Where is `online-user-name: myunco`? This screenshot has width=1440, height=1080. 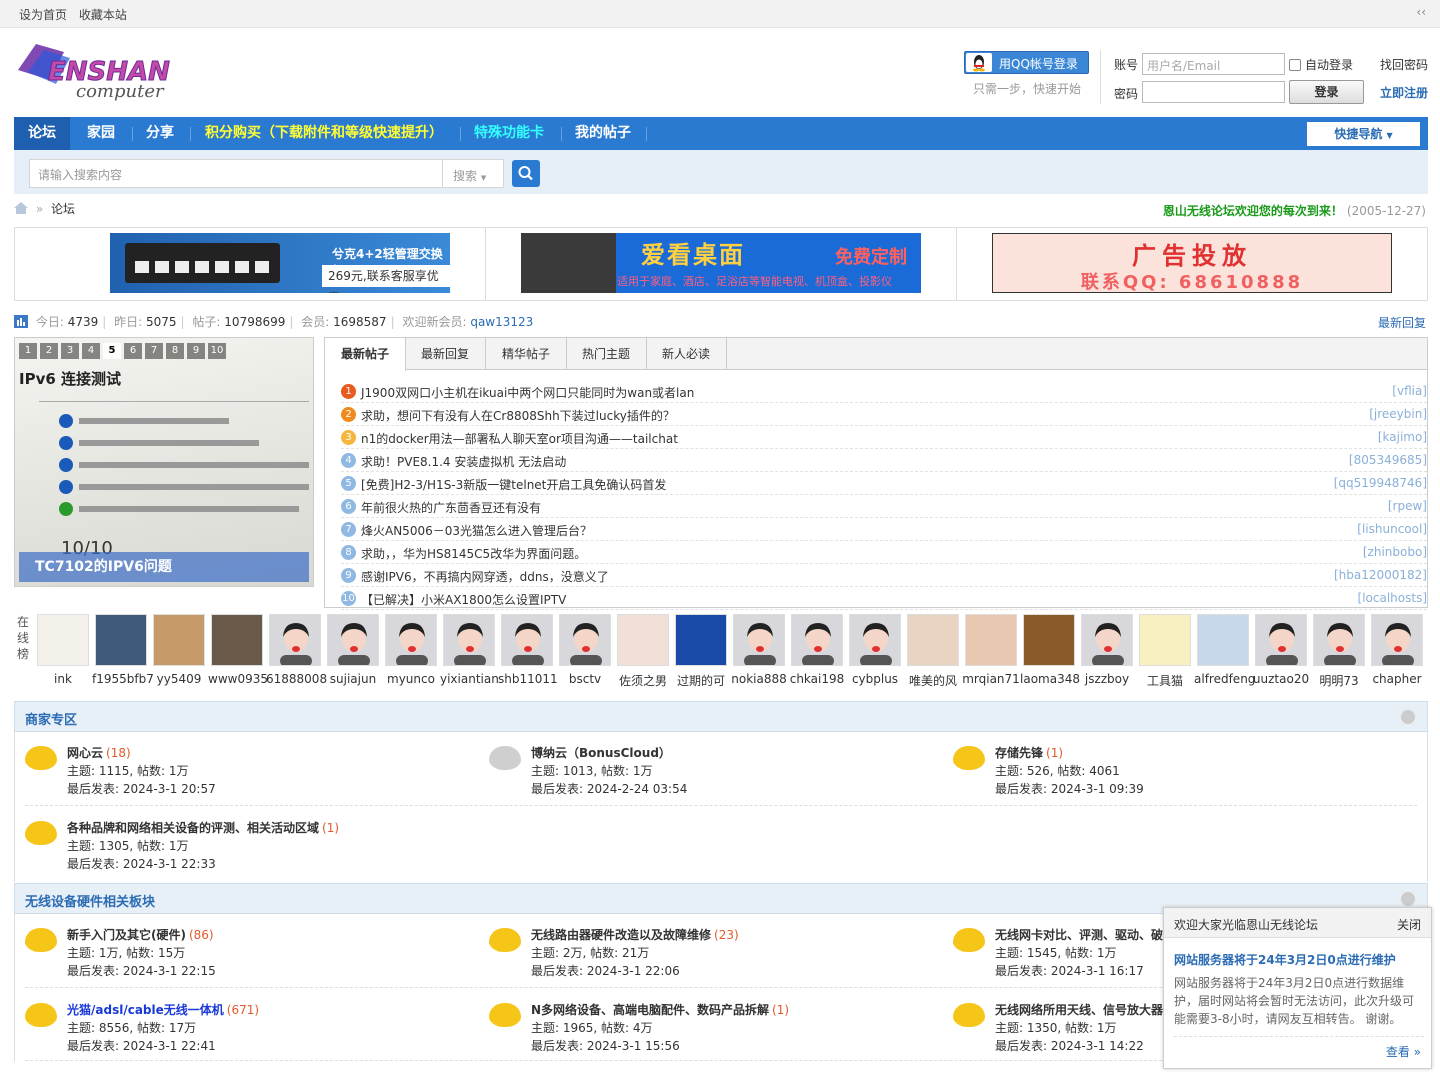
online-user-name: myunco is located at coordinates (411, 679).